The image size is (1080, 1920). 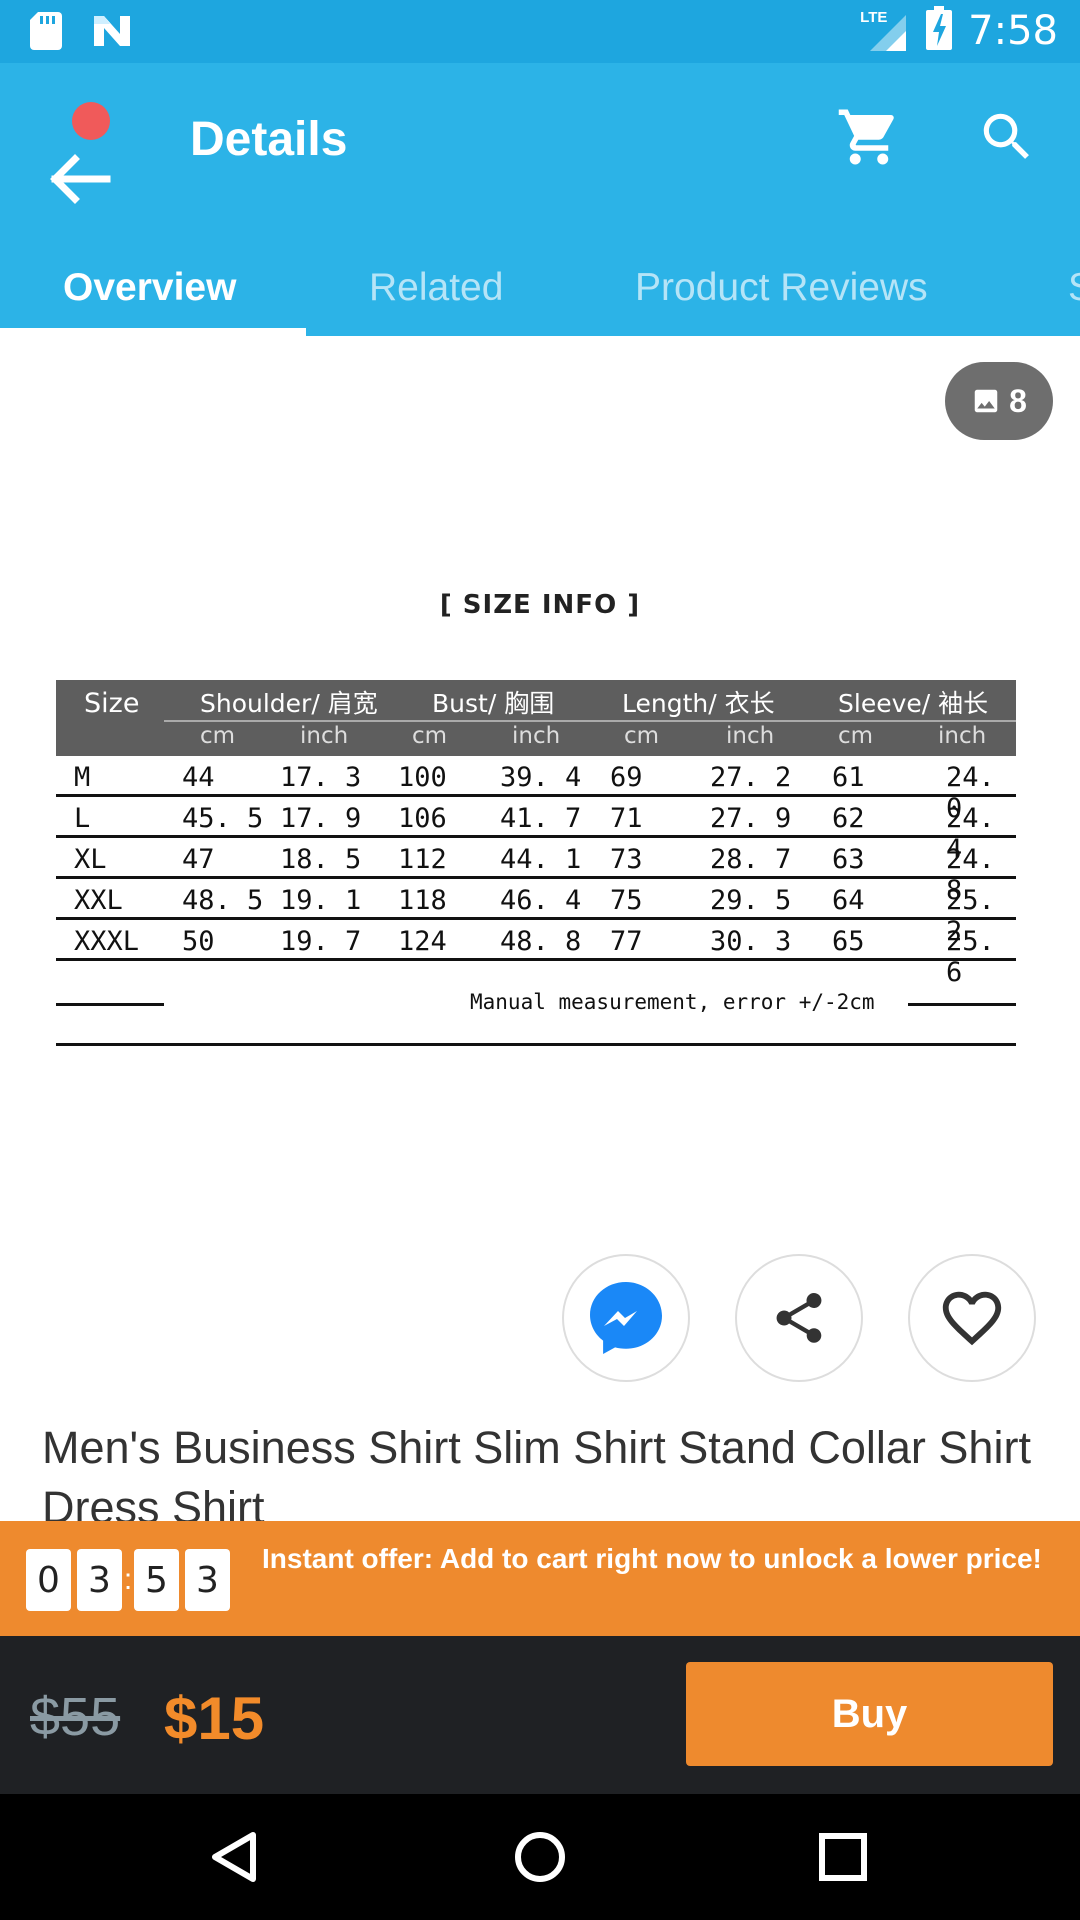 I want to click on measure-cell: 30. 3, so click(x=751, y=941).